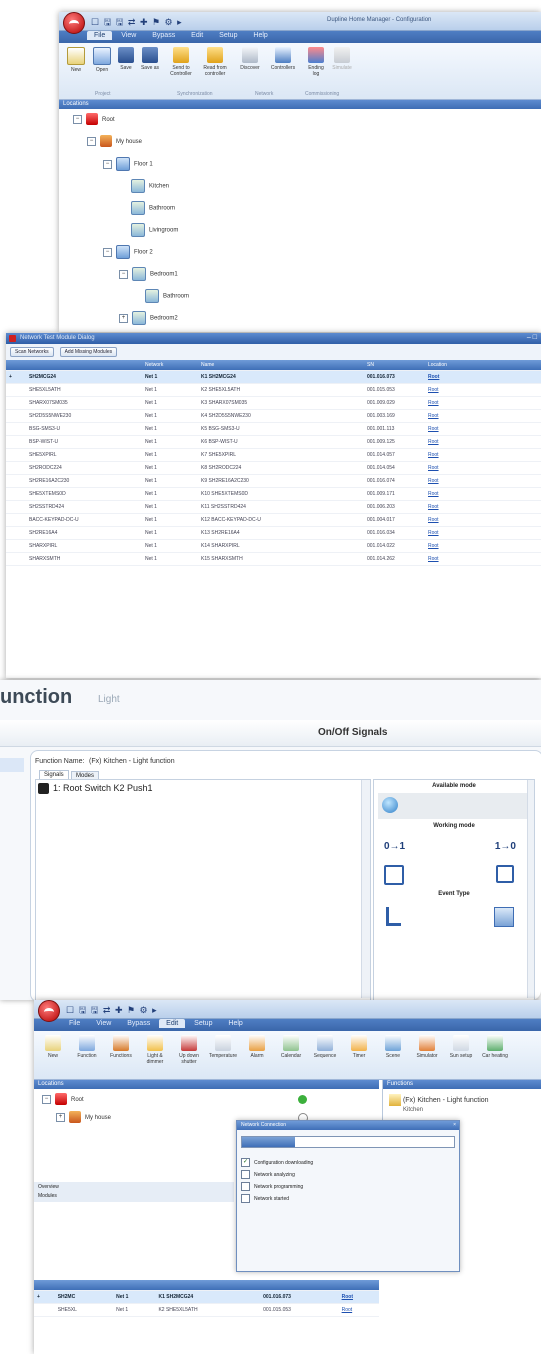 This screenshot has width=541, height=1354. What do you see at coordinates (148, 318) in the screenshot?
I see `tree-node-bedroom2: + Bedroom2` at bounding box center [148, 318].